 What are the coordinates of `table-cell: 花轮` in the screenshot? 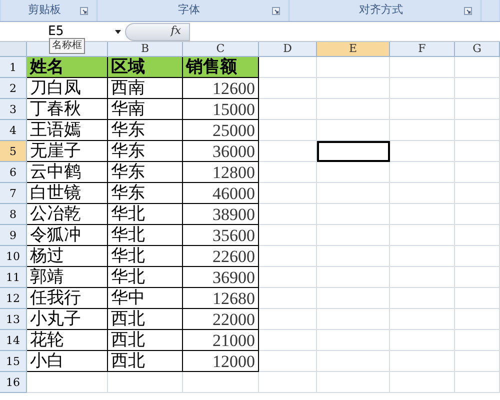 It's located at (67, 340).